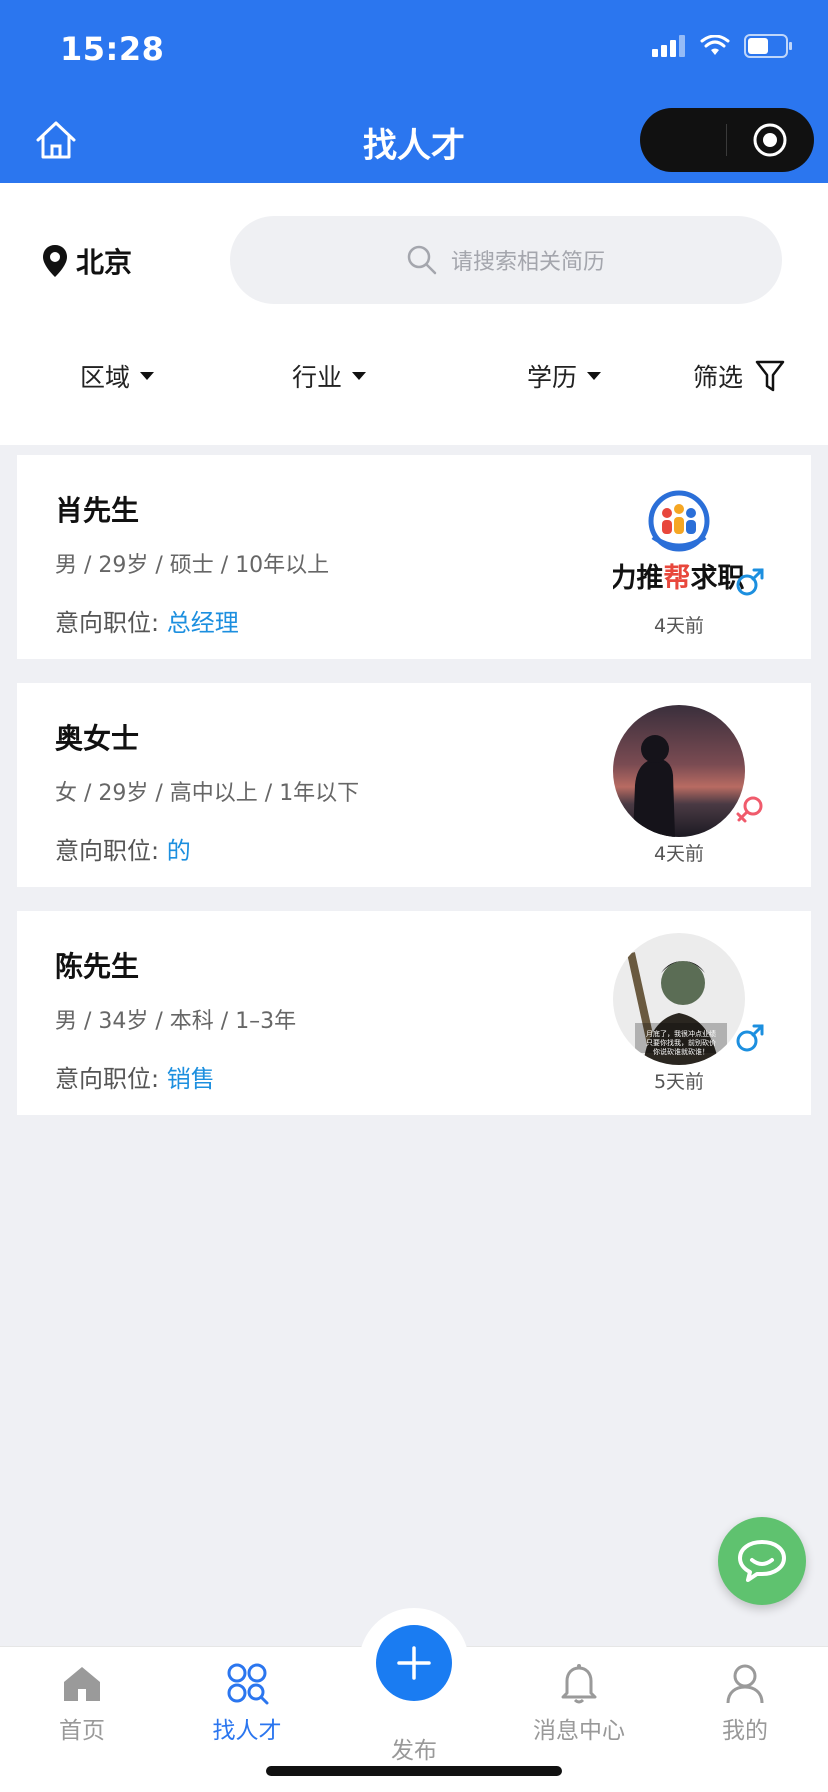 This screenshot has height=1792, width=828. I want to click on filter-more: 筛选, so click(739, 376).